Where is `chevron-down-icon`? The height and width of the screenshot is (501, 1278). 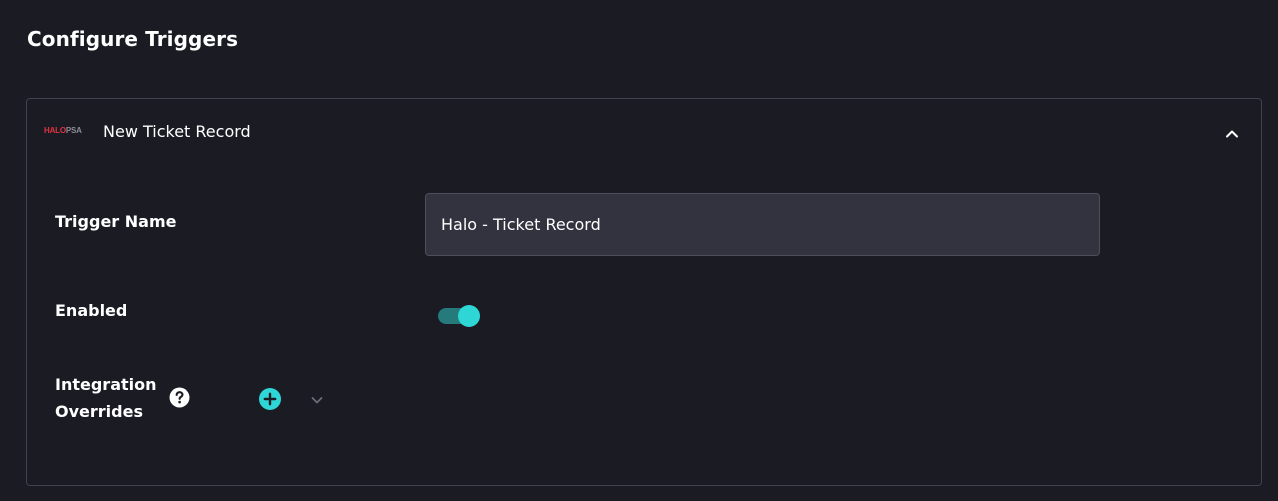 chevron-down-icon is located at coordinates (317, 400).